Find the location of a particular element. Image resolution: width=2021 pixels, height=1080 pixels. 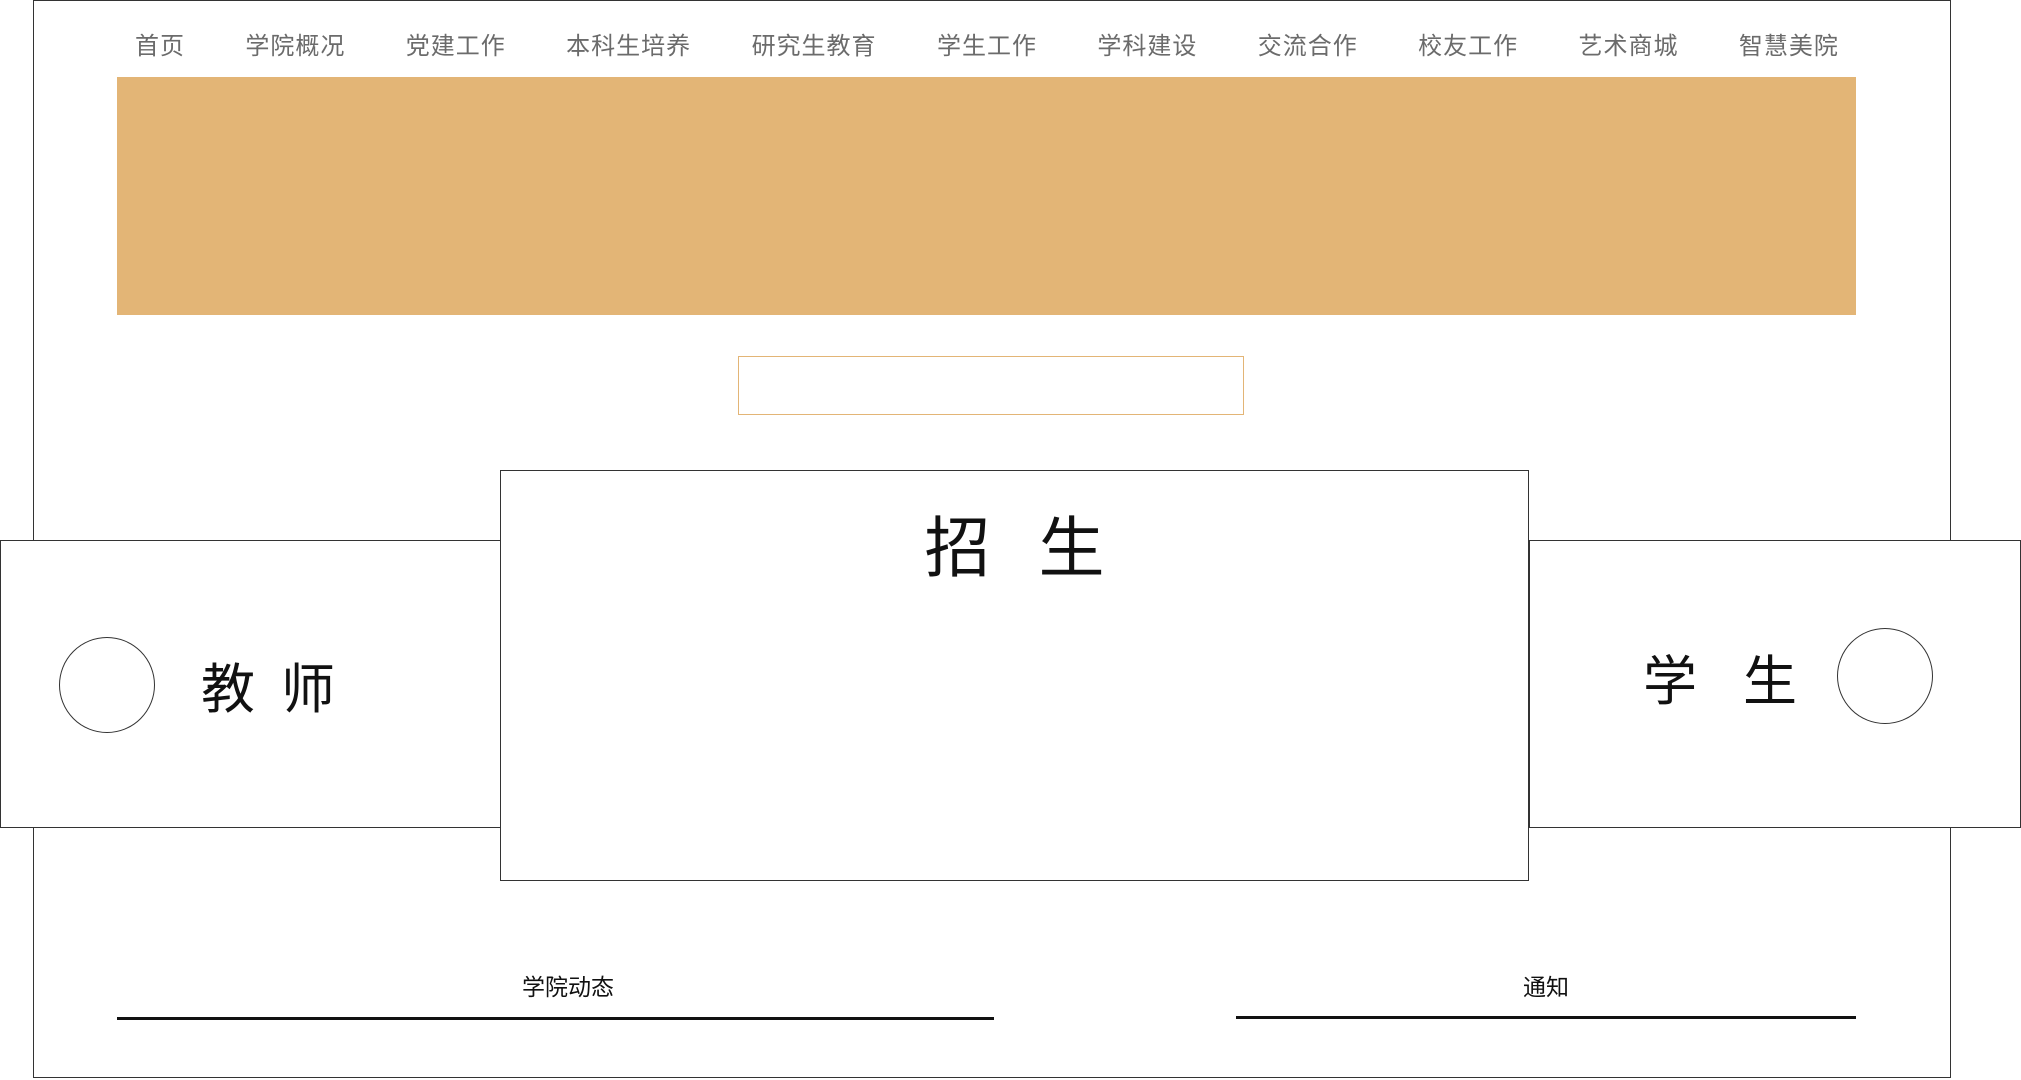

nav-item-college-overview: 学院概况 is located at coordinates (295, 43).